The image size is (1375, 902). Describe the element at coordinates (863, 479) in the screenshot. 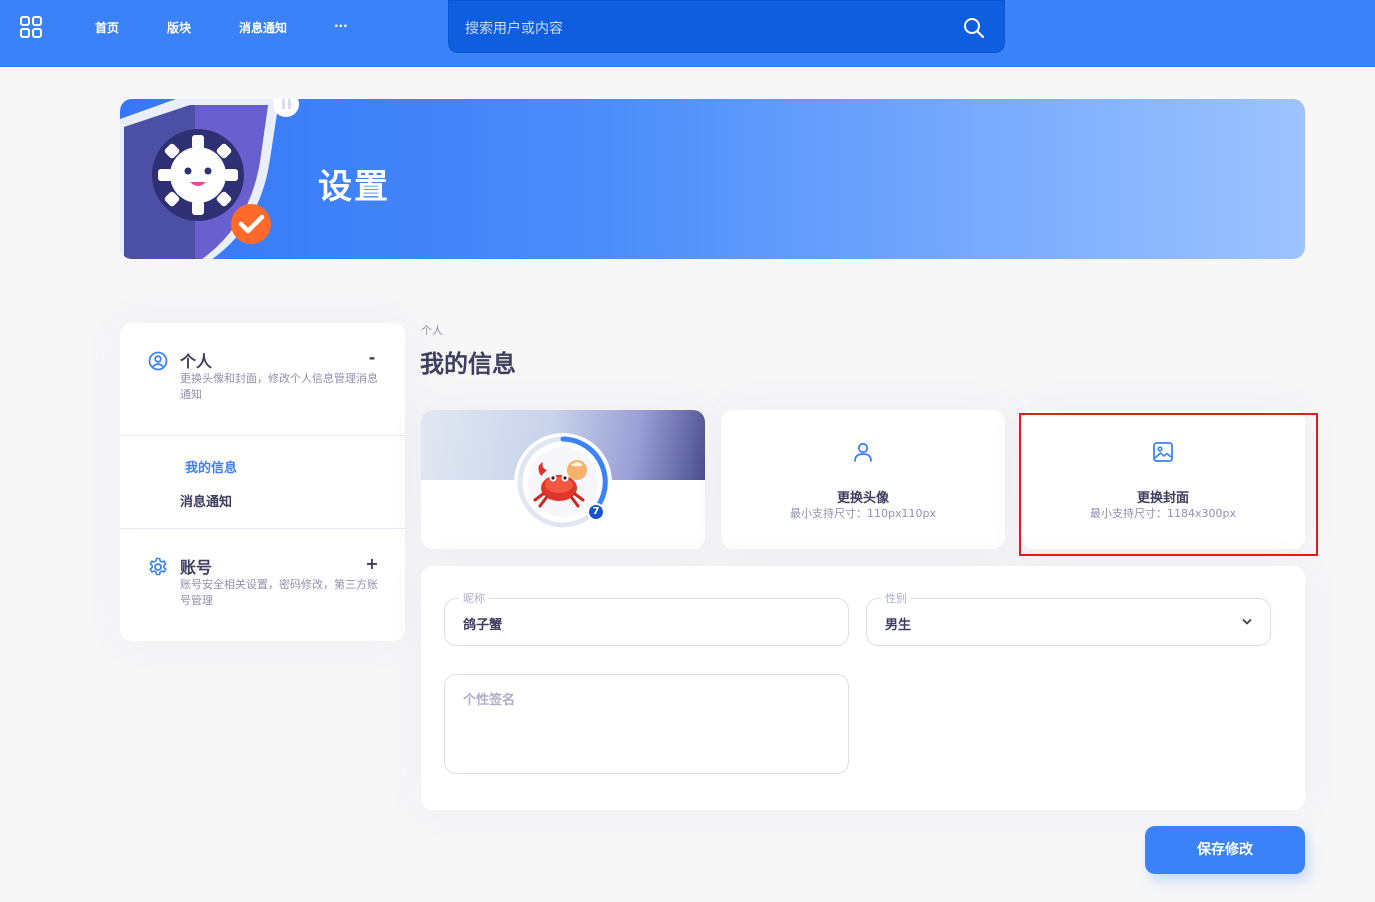

I see `change-avatar-card: 更换头像 最小支持尺寸：110px110px` at that location.